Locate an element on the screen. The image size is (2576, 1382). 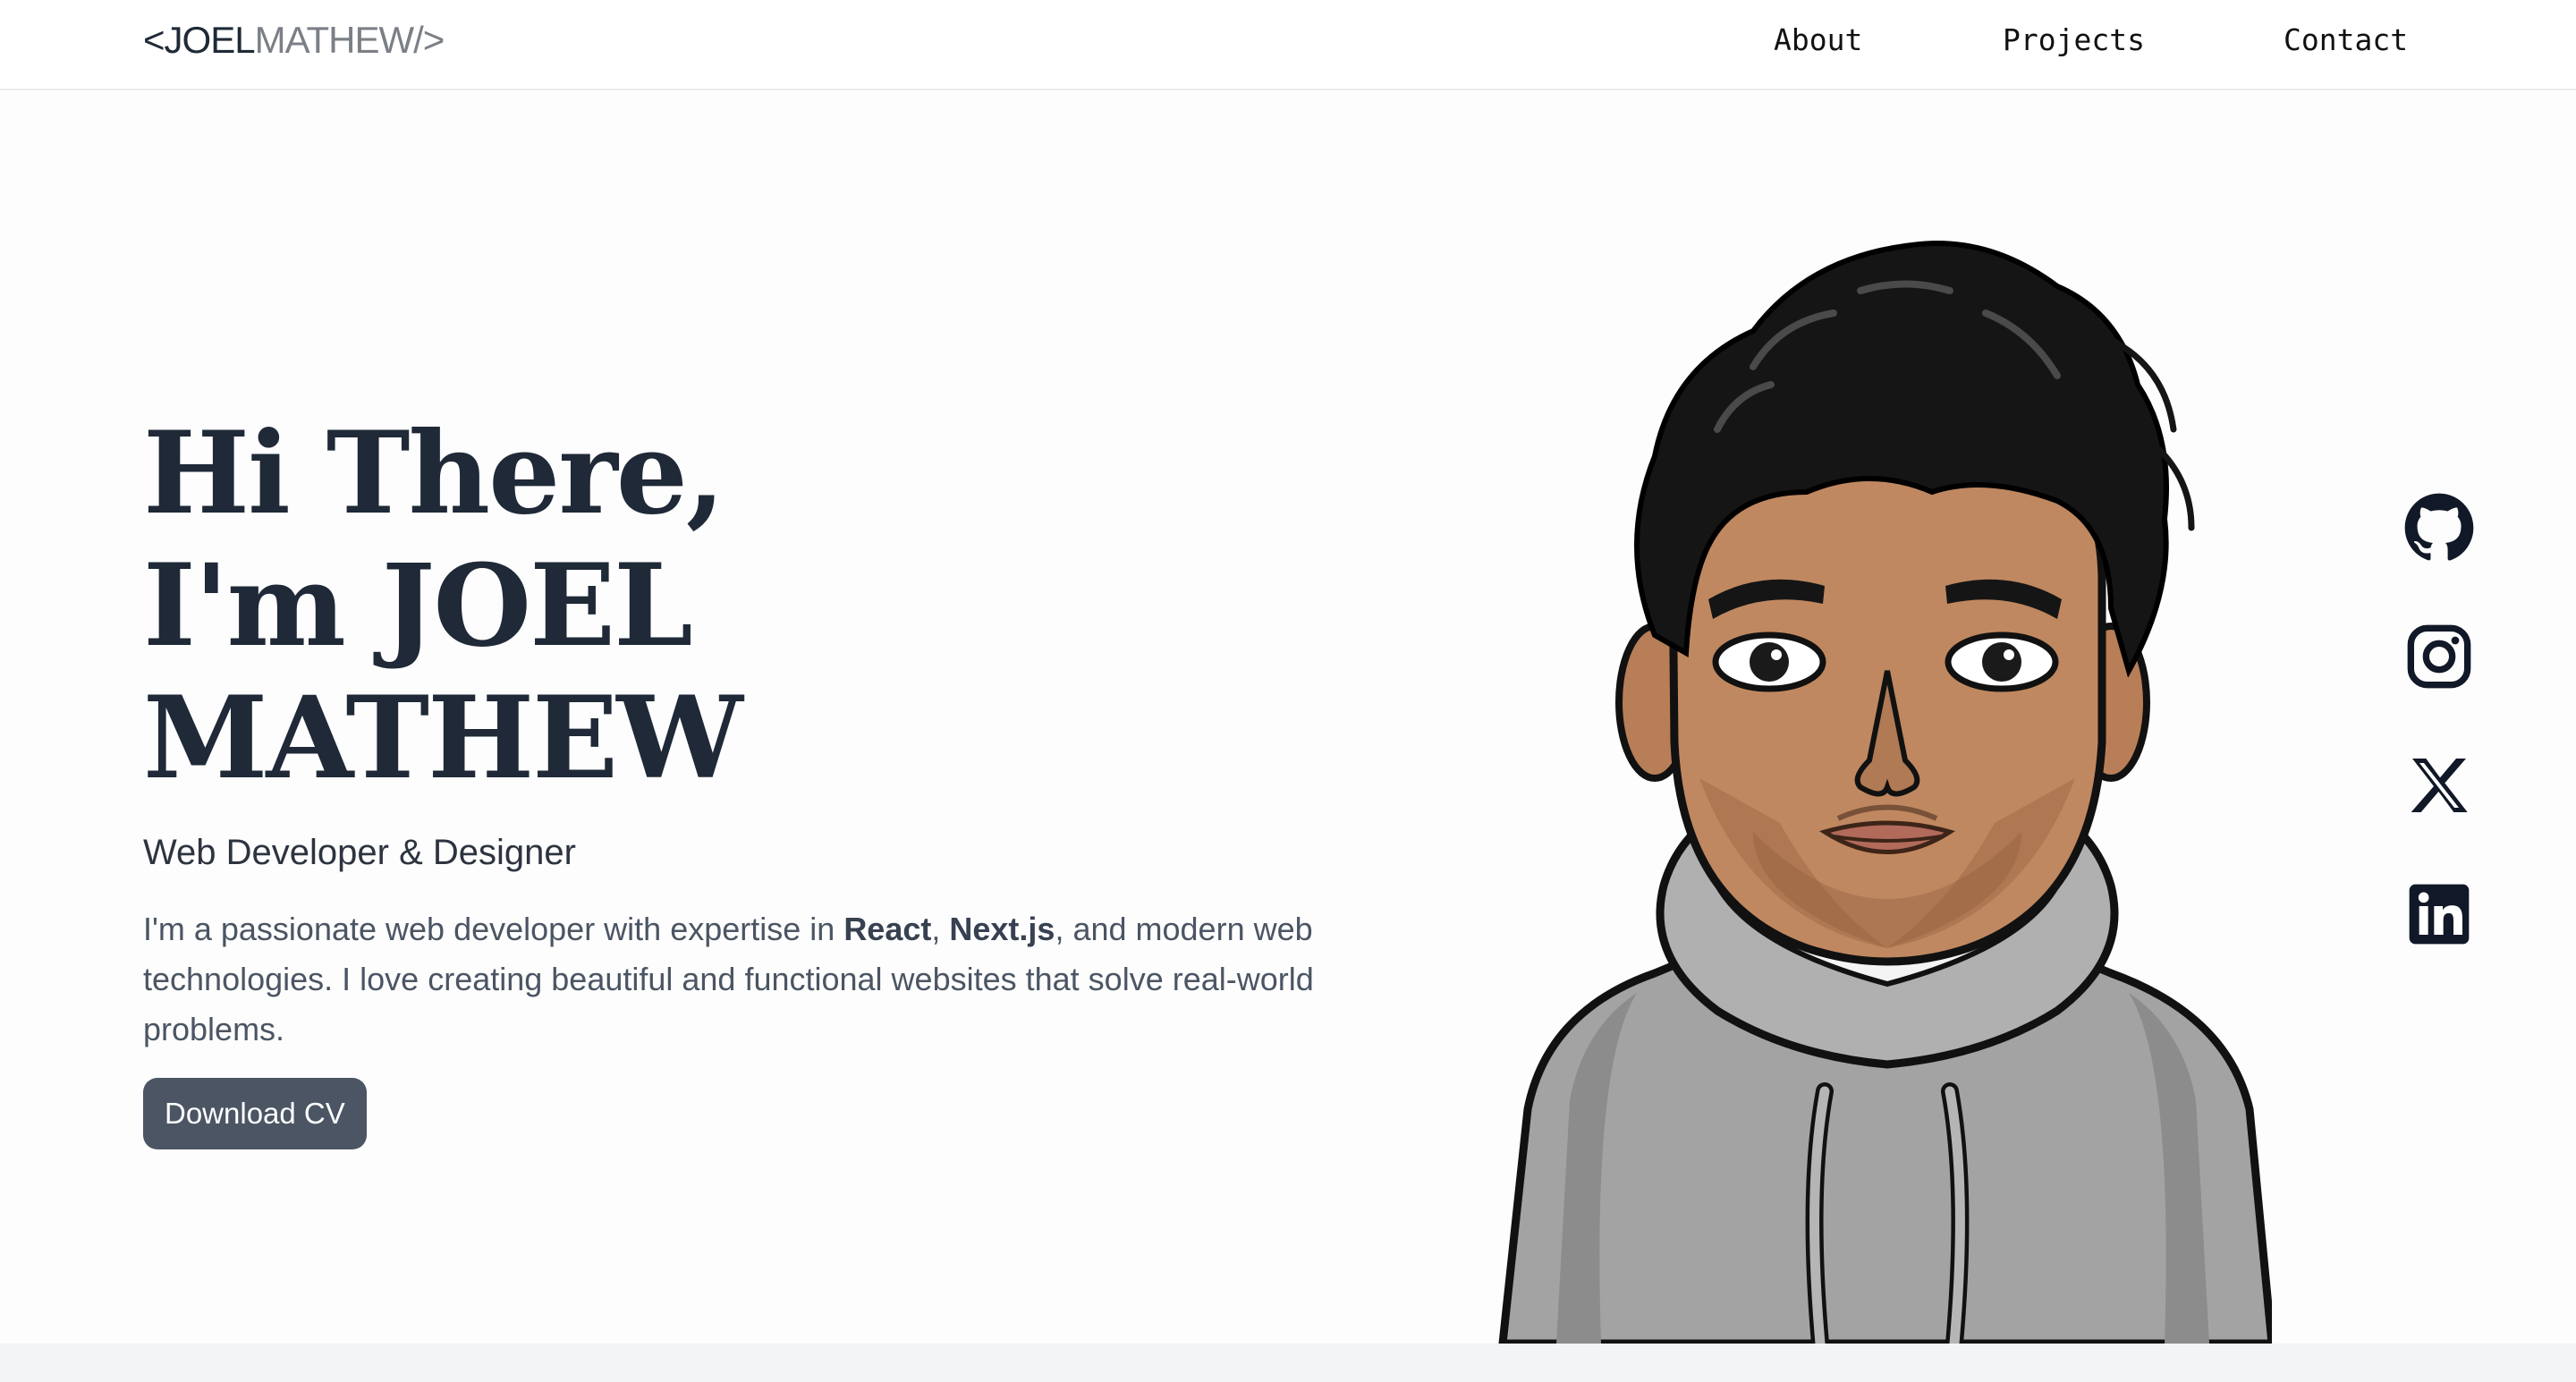
instagram-link is located at coordinates (2439, 656).